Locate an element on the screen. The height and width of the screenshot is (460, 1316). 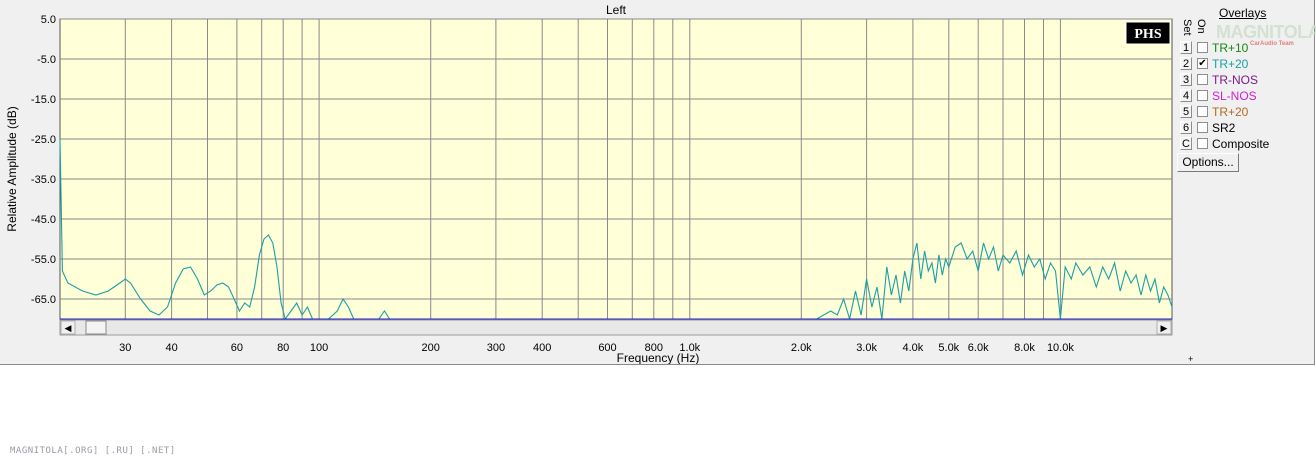
x-axis-label: Frequency (Hz) is located at coordinates (658, 357).